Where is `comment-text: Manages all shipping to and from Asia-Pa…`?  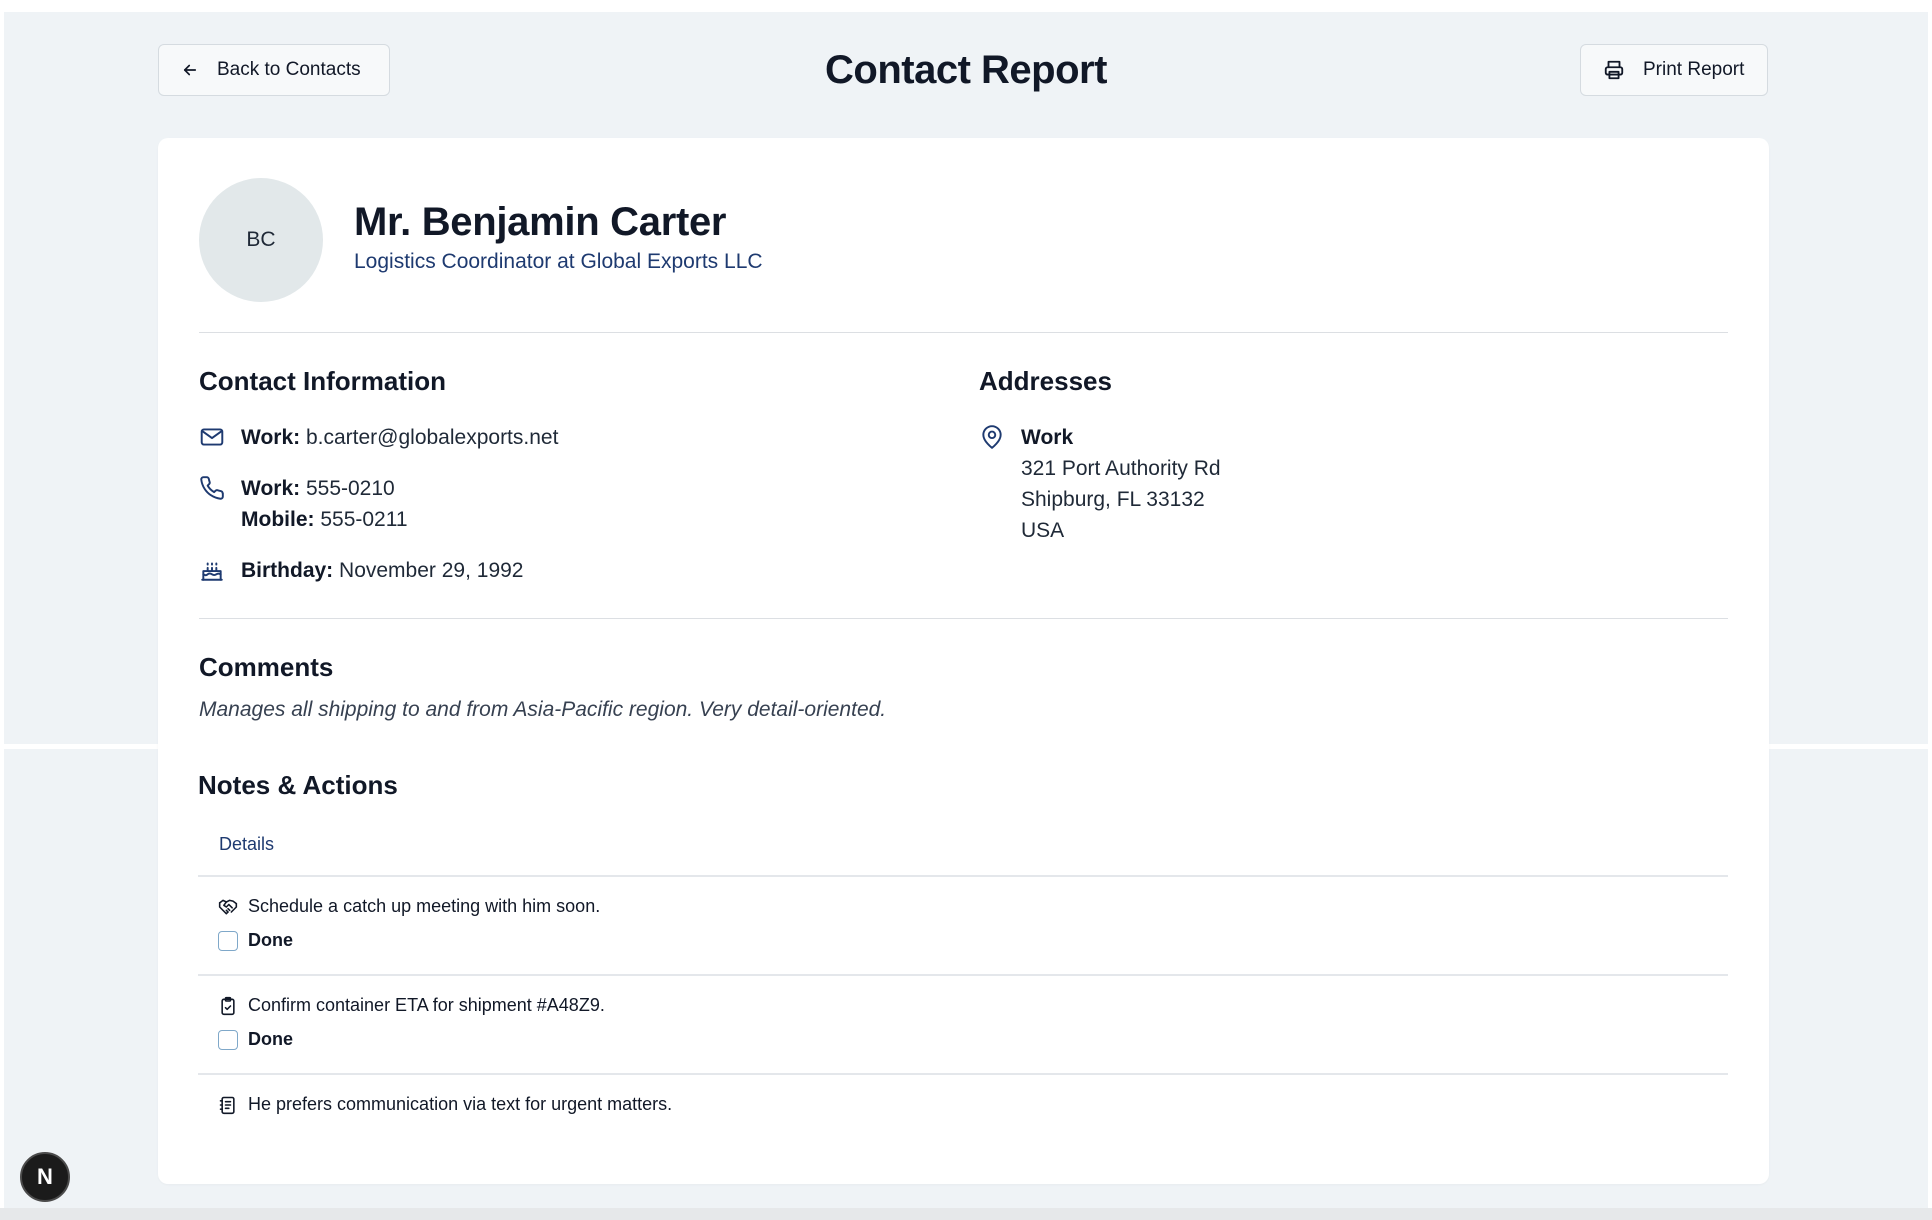 comment-text: Manages all shipping to and from Asia-Pa… is located at coordinates (543, 709).